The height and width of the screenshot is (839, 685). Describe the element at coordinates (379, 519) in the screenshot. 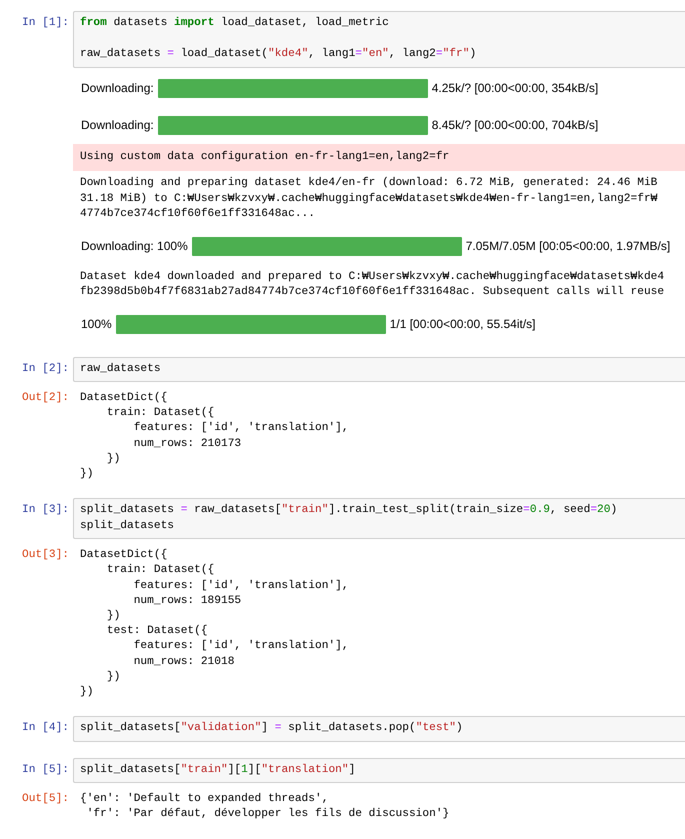

I see `code-cell: split_datasets = raw_datasets["train"].train_test_split(train_size=0.9, seed=20) split_datasets` at that location.